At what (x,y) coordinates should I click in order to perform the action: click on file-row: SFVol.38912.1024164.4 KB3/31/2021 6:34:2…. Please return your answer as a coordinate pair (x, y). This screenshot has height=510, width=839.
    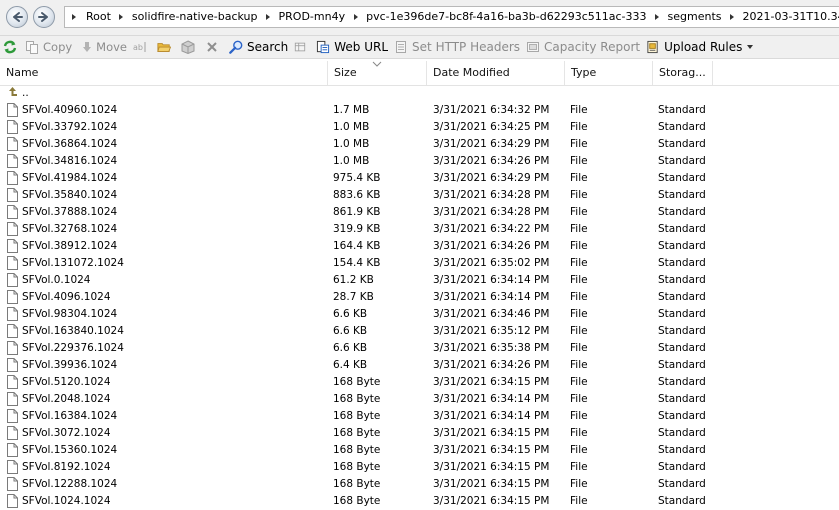
    Looking at the image, I should click on (419, 246).